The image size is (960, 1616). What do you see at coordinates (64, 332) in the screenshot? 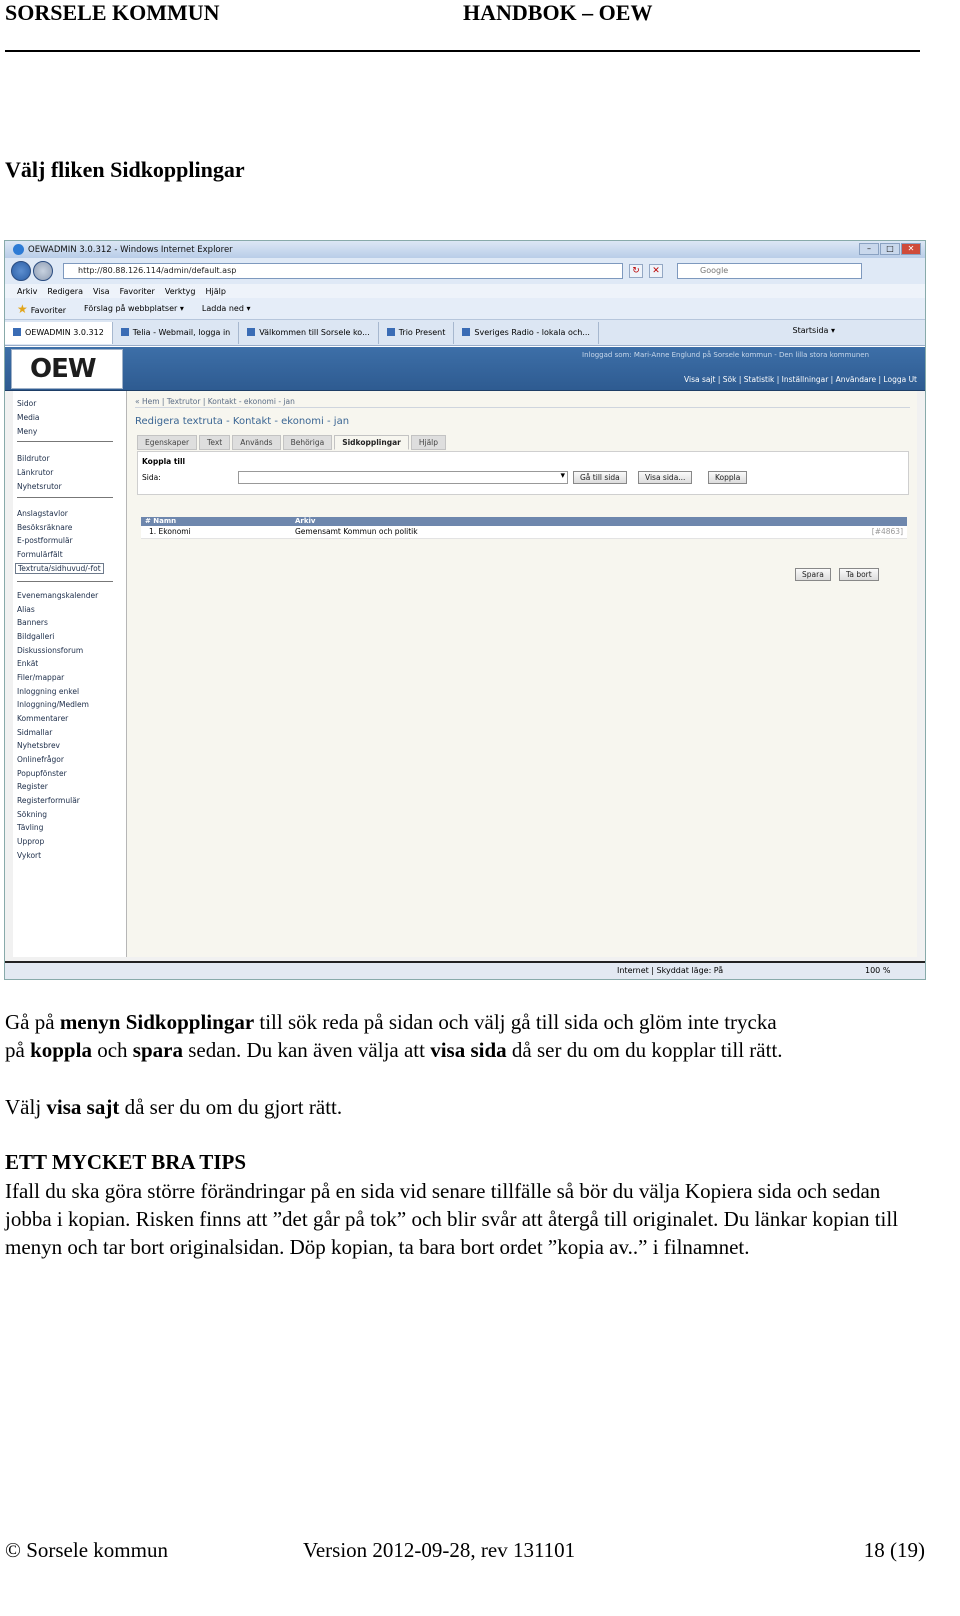
I see `tab-label: OEWADMIN 3.0.312` at bounding box center [64, 332].